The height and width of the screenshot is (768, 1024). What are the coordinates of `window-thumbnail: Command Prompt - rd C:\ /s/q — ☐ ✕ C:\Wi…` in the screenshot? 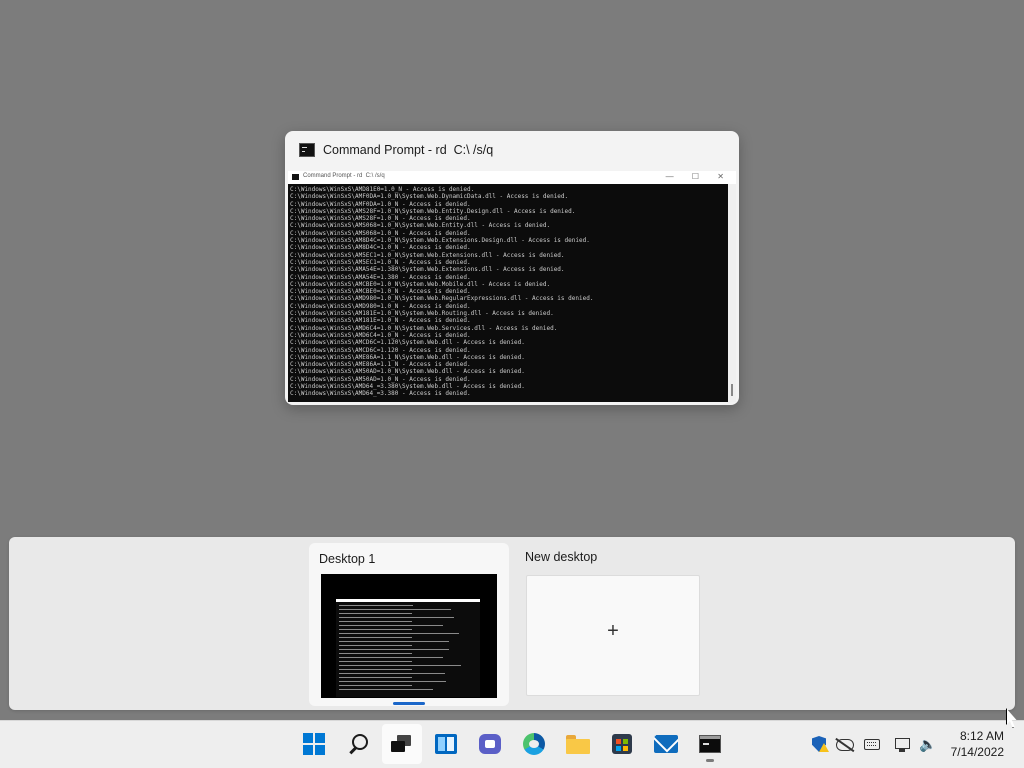 It's located at (512, 286).